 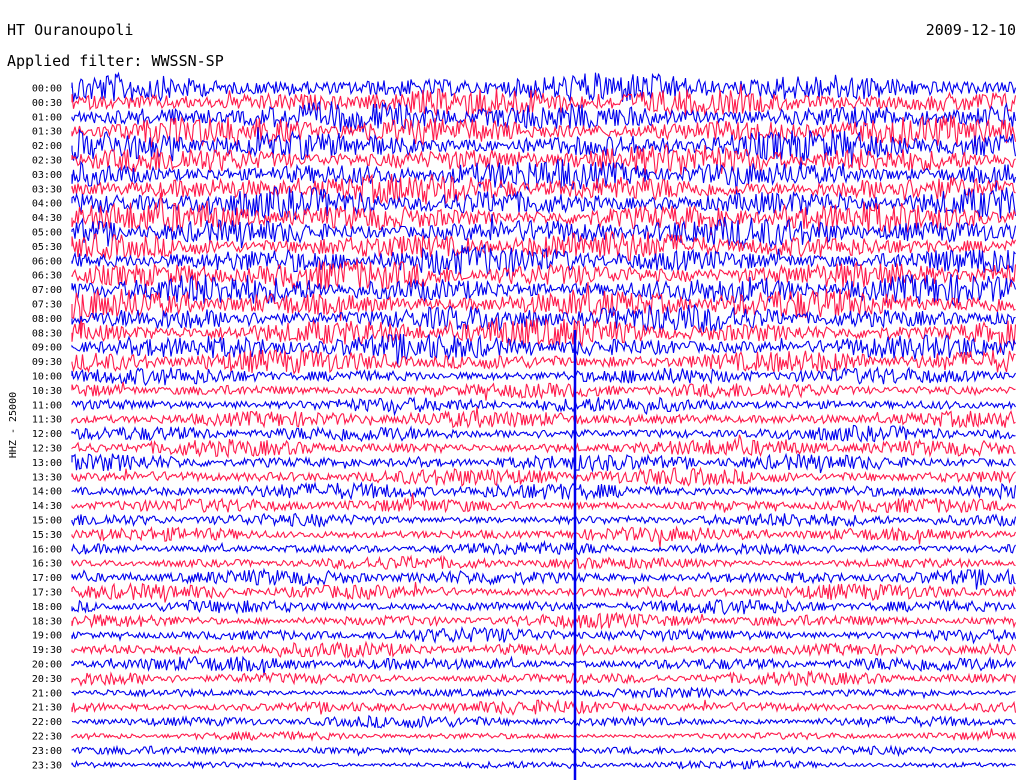 I want to click on time-tick-label: 04:30, so click(x=47, y=218).